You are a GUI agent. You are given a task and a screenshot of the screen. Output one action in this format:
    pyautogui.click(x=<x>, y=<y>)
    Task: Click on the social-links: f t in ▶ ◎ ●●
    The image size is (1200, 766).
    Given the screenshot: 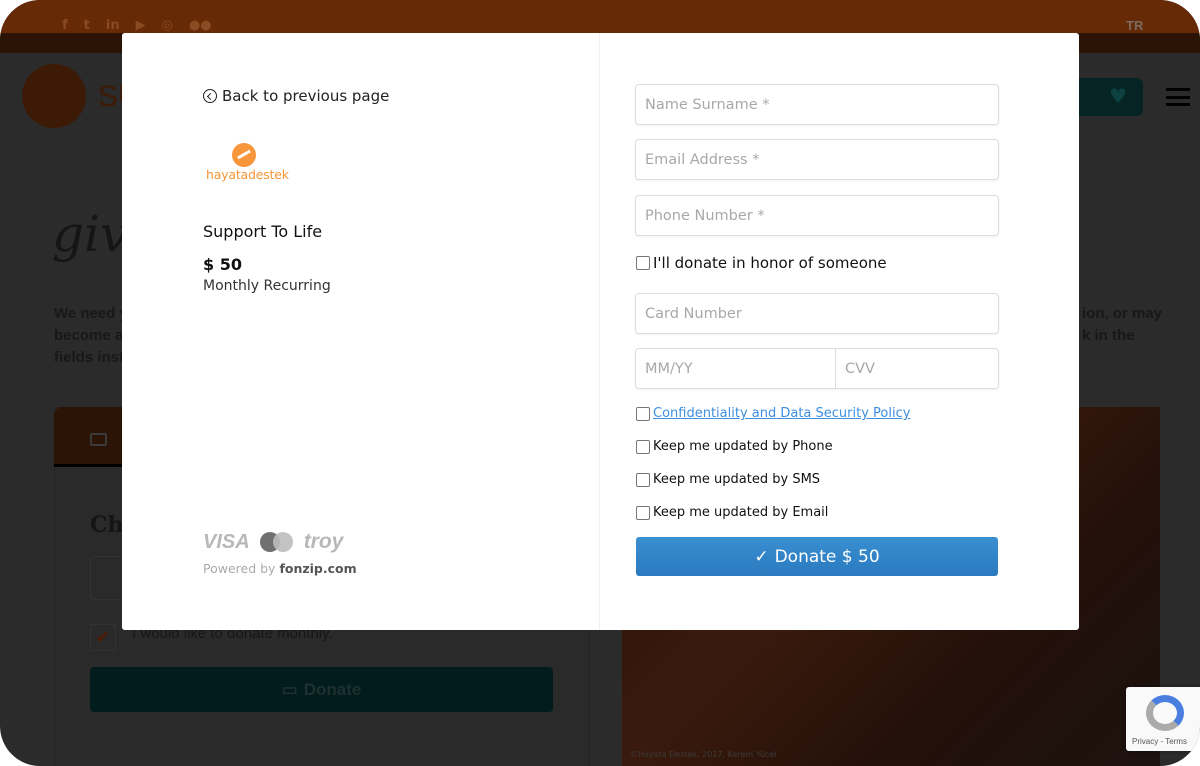 What is the action you would take?
    pyautogui.click(x=137, y=25)
    